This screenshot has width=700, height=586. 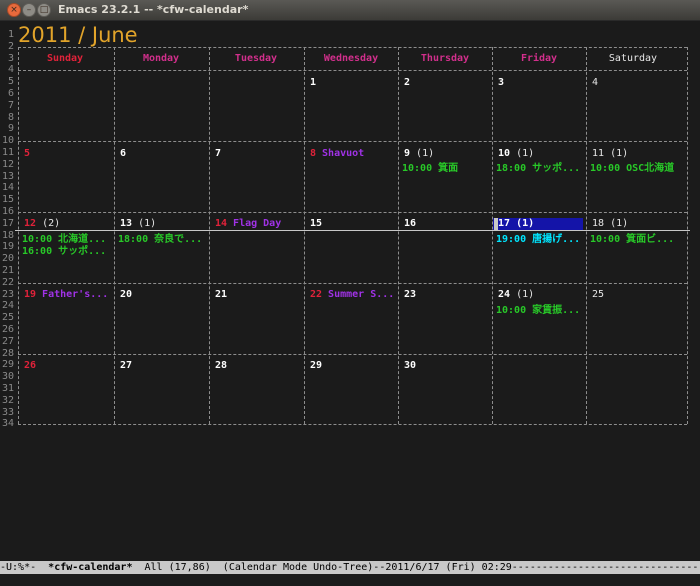 I want to click on line-number: 21, so click(x=7, y=270).